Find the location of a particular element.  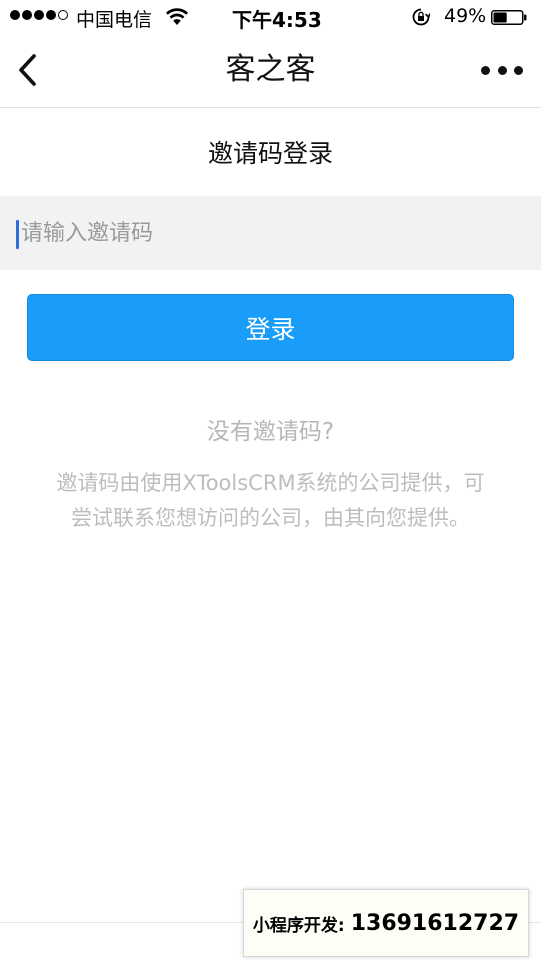

status-bar: 中国电信 下午4:53 49% is located at coordinates (270, 18).